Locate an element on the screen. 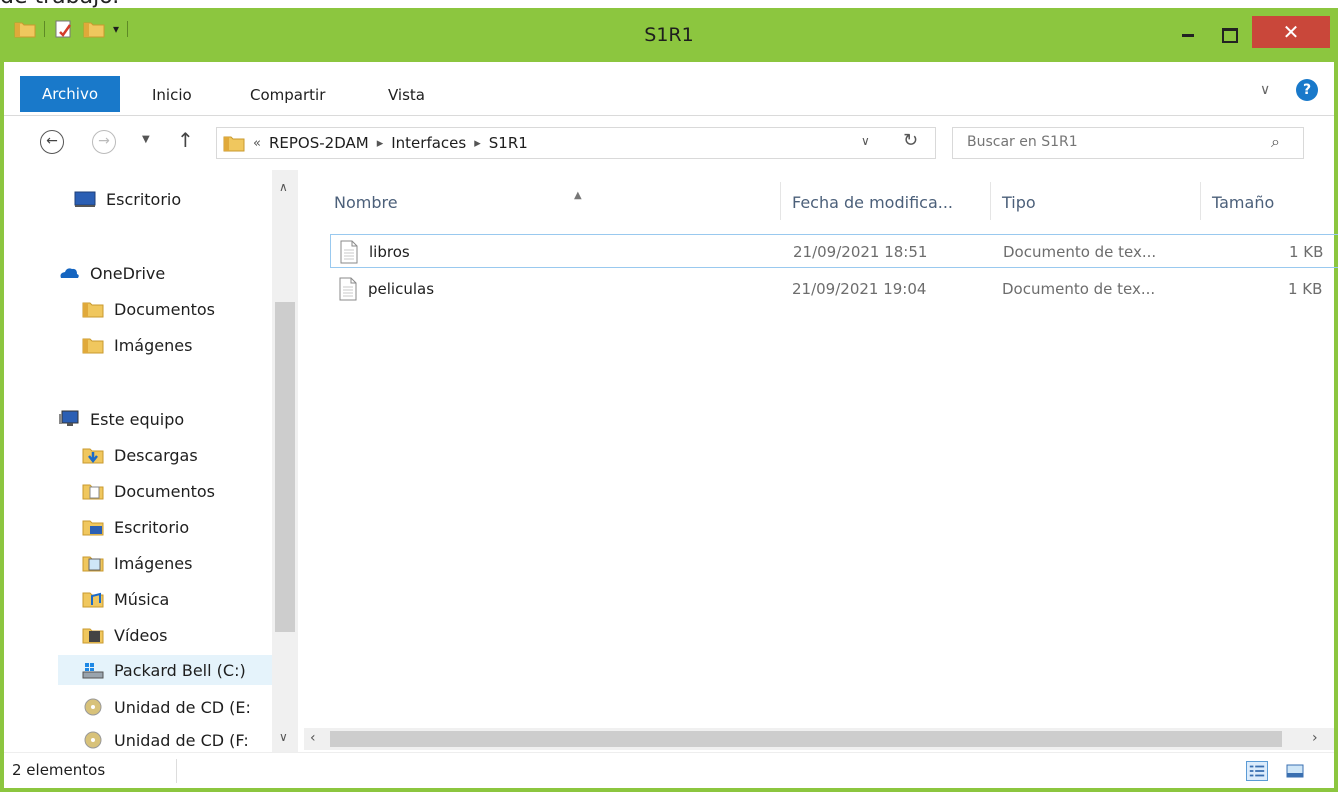 The height and width of the screenshot is (792, 1338). address-dropdown-icon: ∨ is located at coordinates (865, 141).